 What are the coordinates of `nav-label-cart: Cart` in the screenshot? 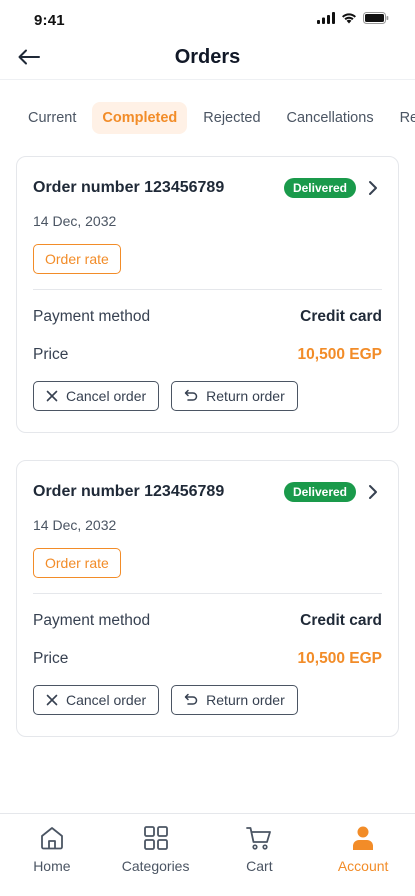 It's located at (259, 866).